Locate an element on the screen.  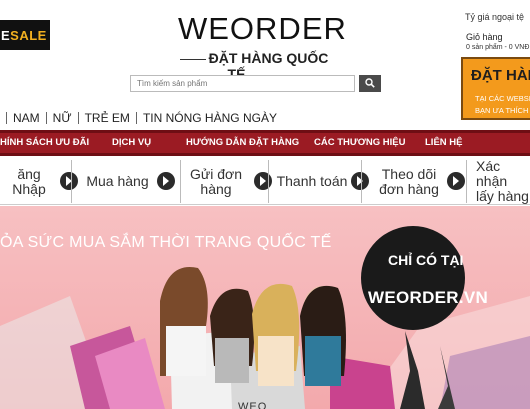
nav-item-nu: NỮ is located at coordinates (62, 118).